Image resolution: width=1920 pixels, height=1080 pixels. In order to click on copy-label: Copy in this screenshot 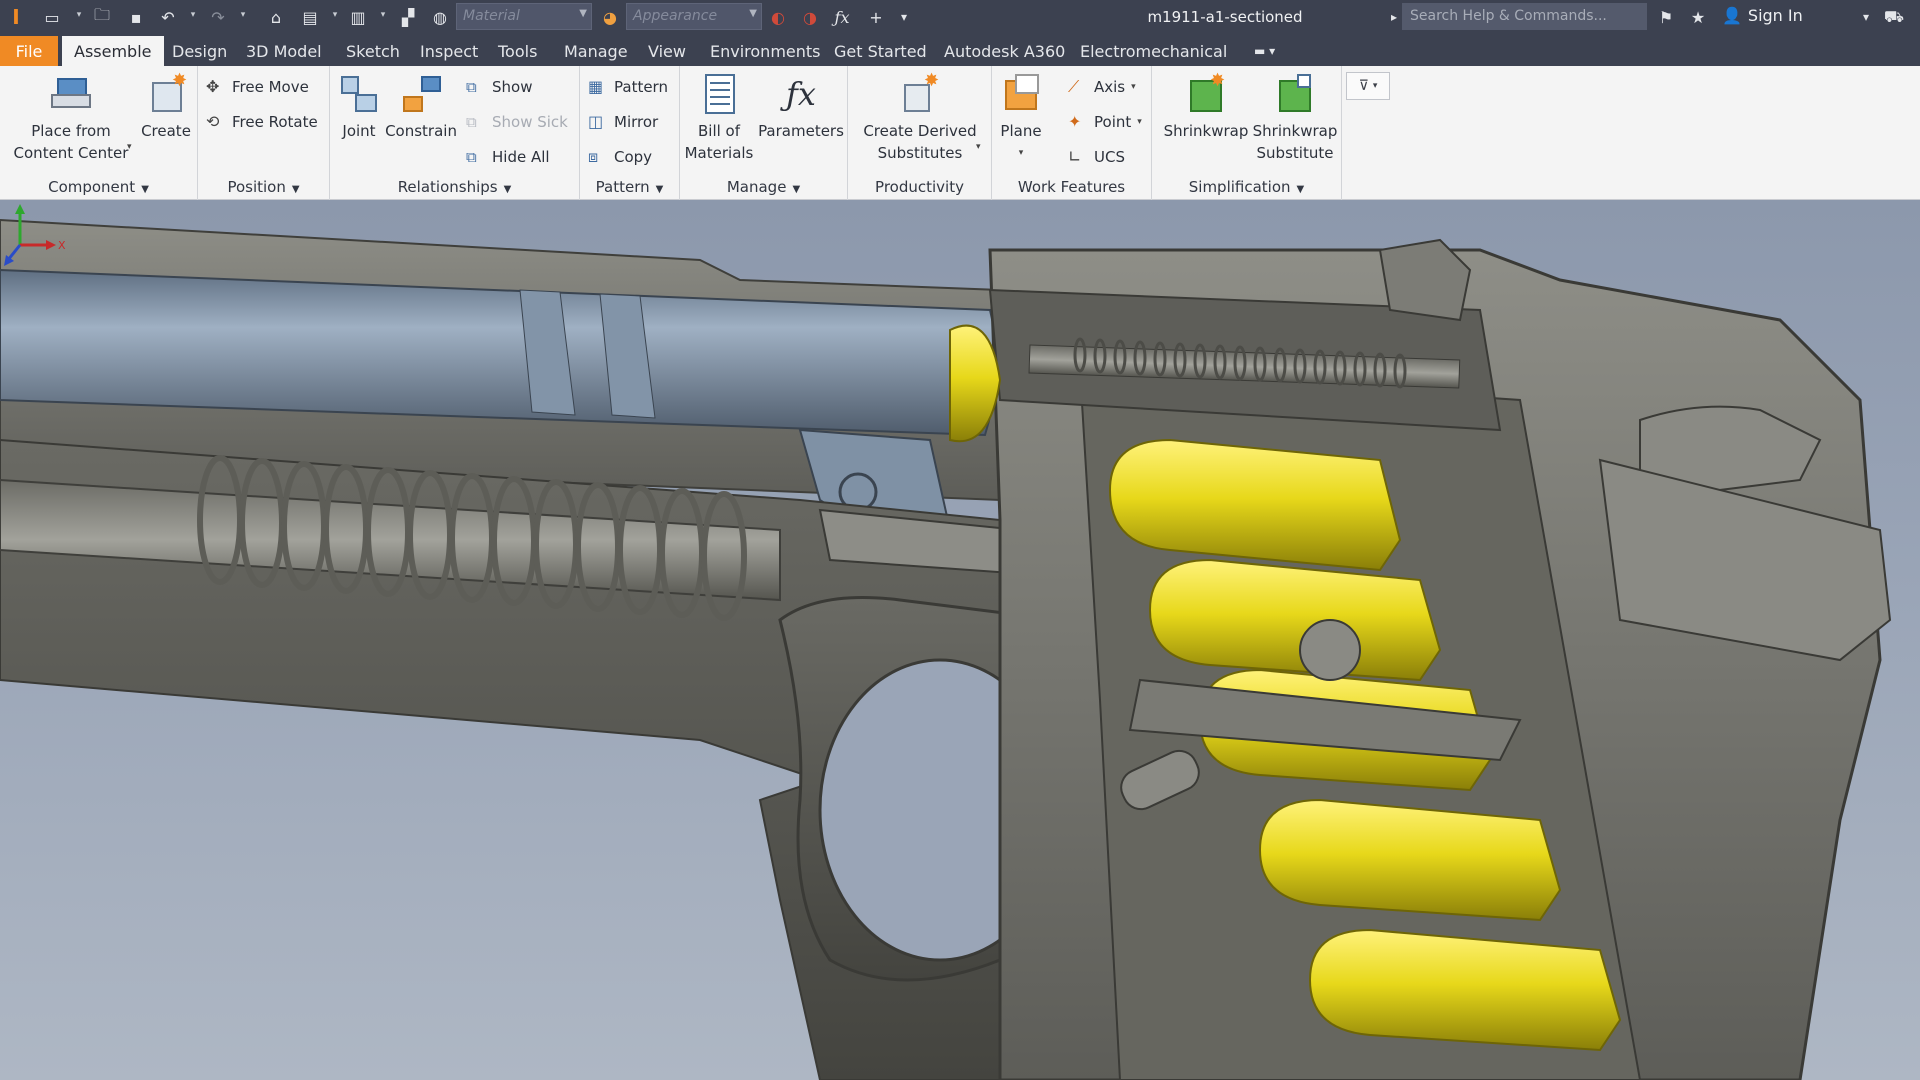, I will do `click(633, 157)`.